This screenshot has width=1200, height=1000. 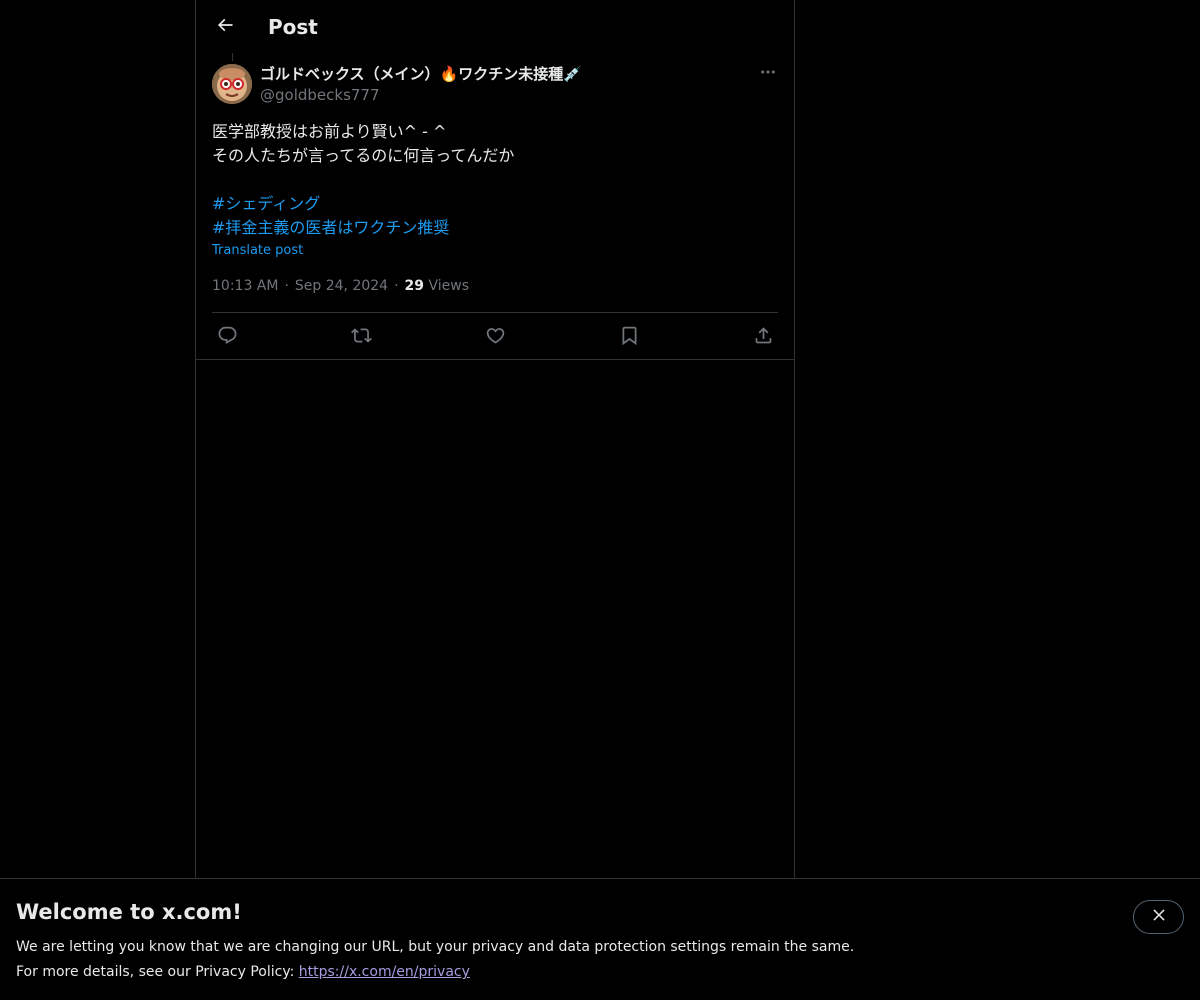 I want to click on views-count: 29, so click(x=414, y=286).